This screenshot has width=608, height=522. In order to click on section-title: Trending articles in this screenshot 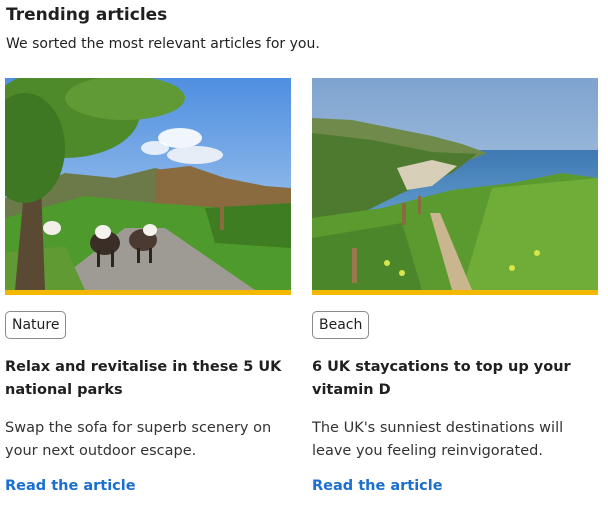, I will do `click(87, 15)`.